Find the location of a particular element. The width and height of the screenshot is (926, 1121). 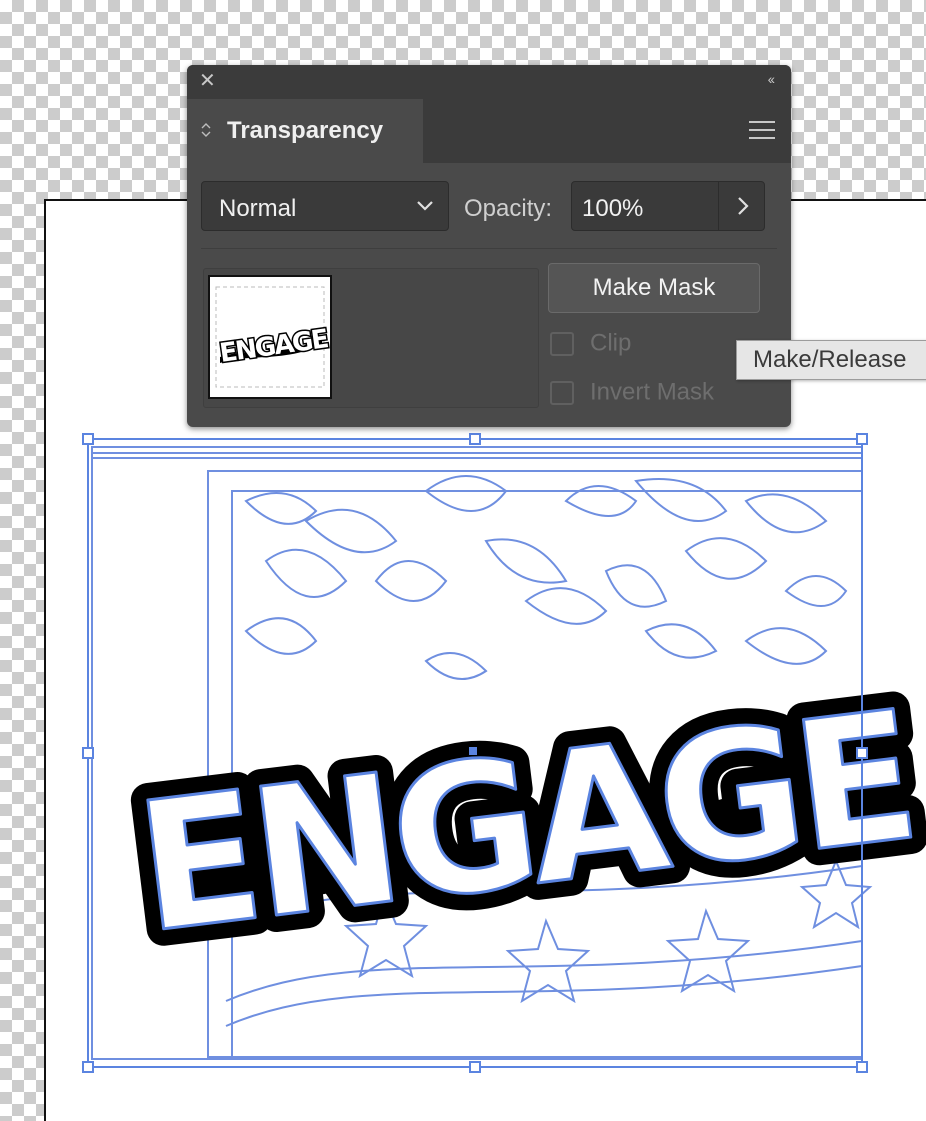

close-icon: ✕ is located at coordinates (207, 81).